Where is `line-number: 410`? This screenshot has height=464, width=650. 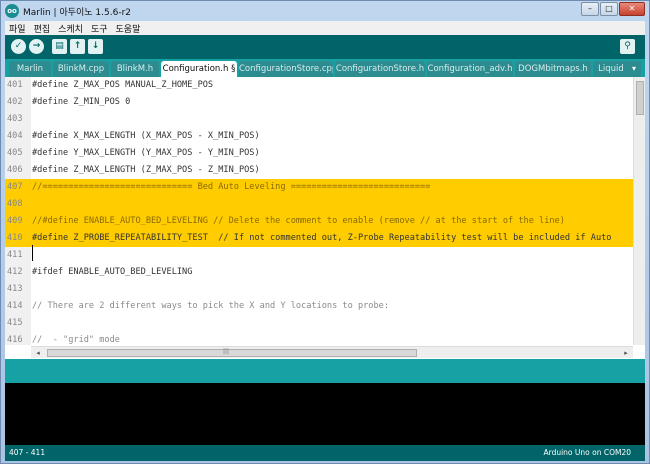
line-number: 410 is located at coordinates (15, 238).